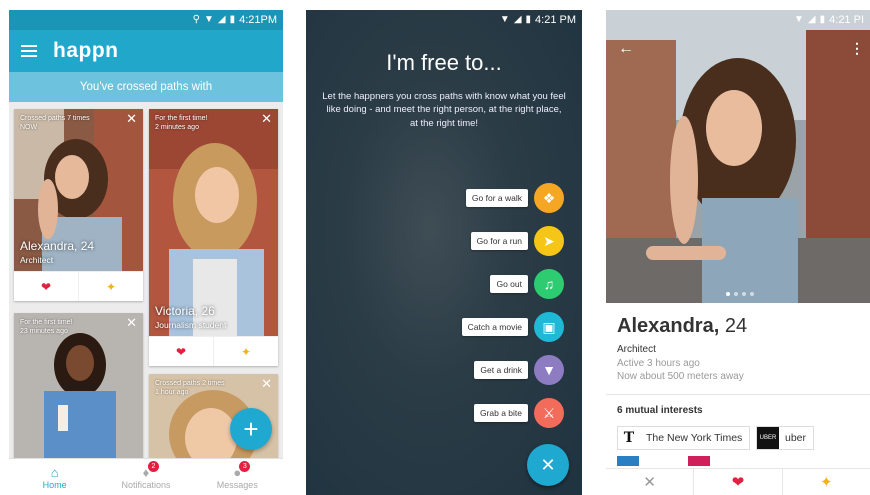 The image size is (870, 495). Describe the element at coordinates (191, 325) in the screenshot. I see `card-job: Journalism student` at that location.